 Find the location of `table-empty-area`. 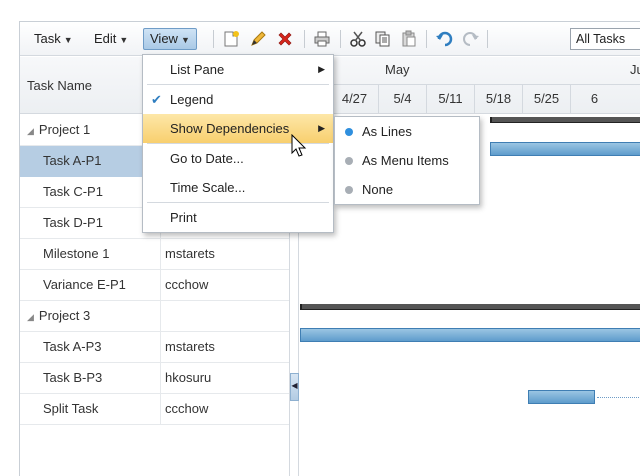

table-empty-area is located at coordinates (155, 449).